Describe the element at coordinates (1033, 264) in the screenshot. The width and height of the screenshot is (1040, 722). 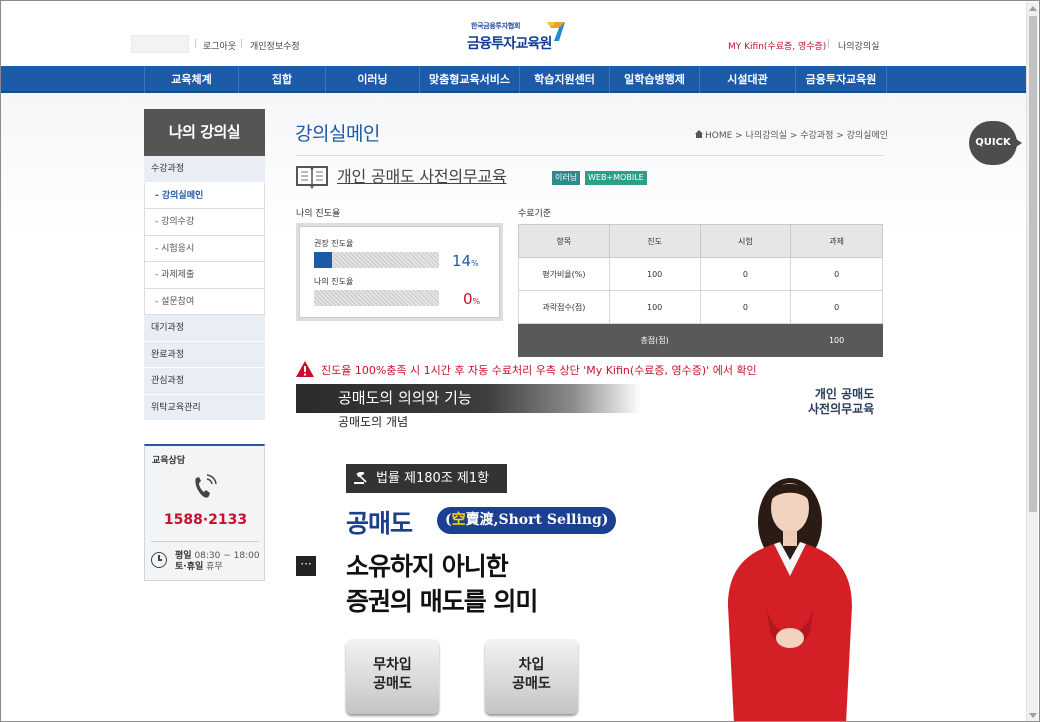
I see `scroll-thumb` at that location.